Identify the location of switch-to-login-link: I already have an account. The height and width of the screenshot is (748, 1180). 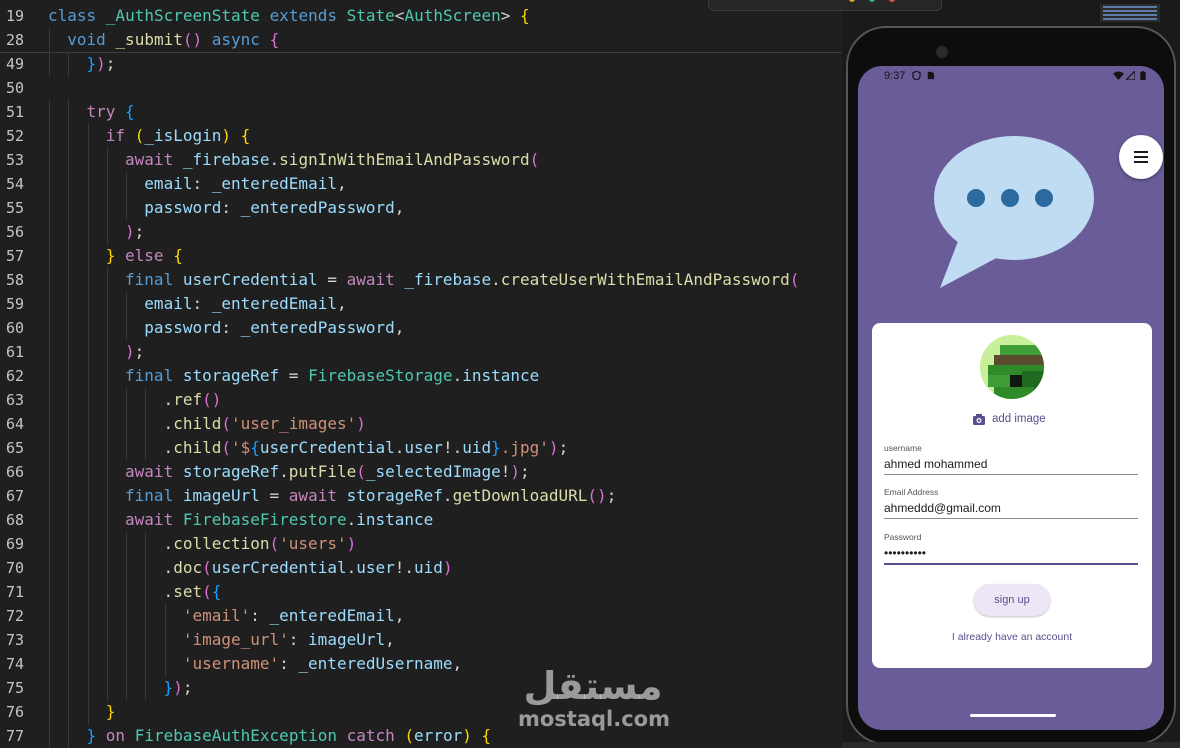
(1012, 637).